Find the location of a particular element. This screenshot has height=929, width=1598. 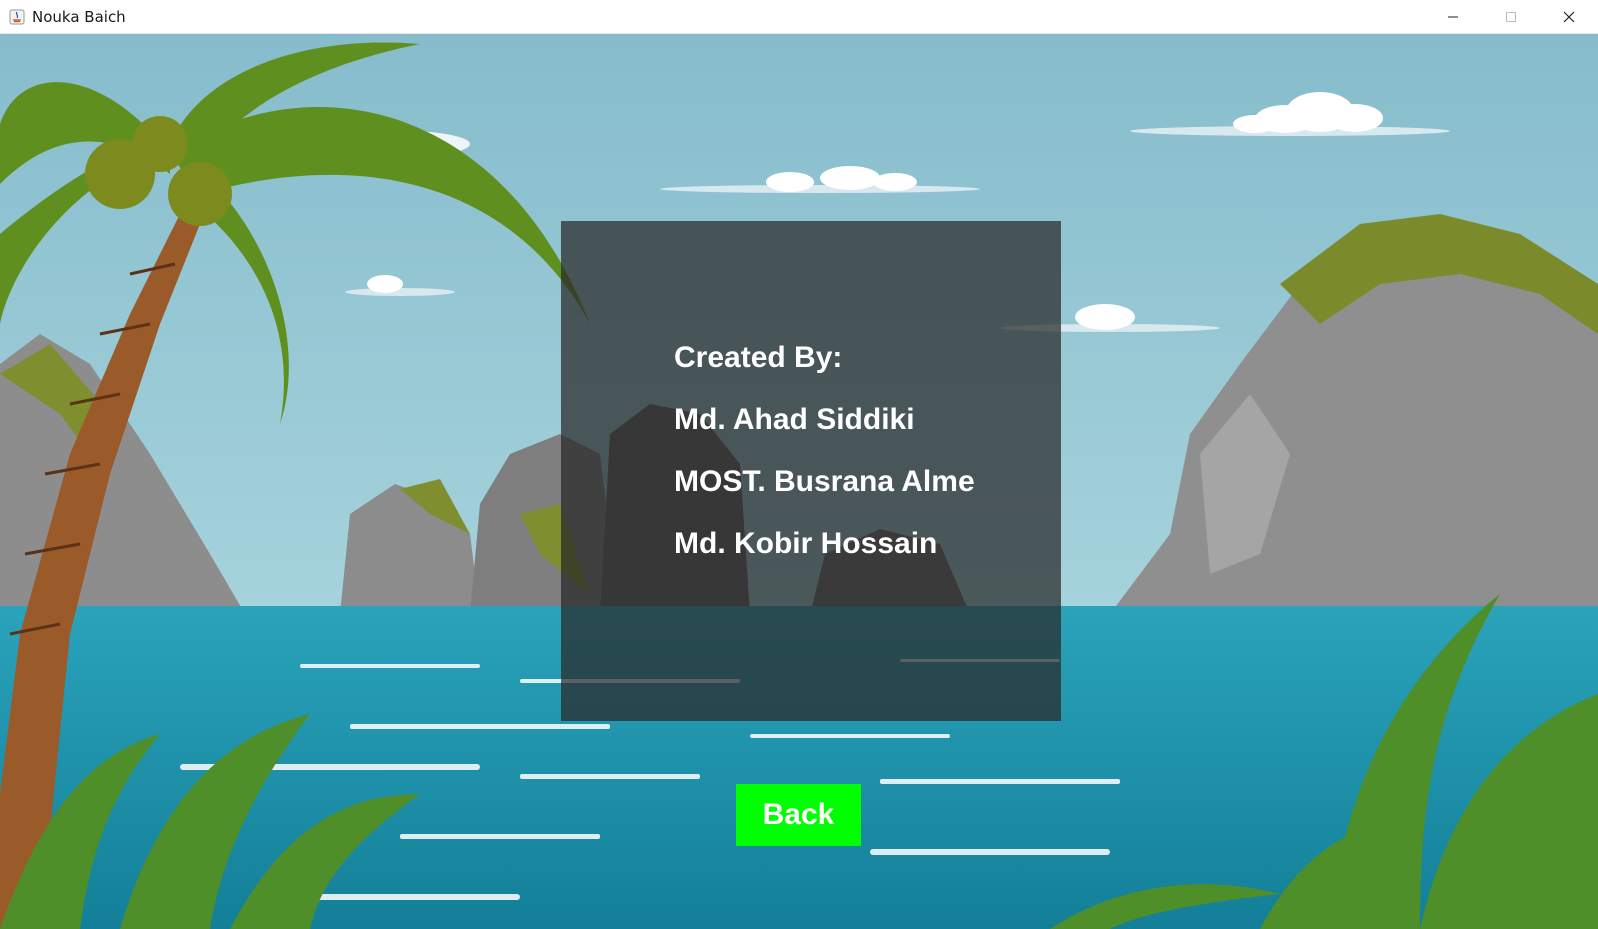

minimize-icon is located at coordinates (1453, 16).